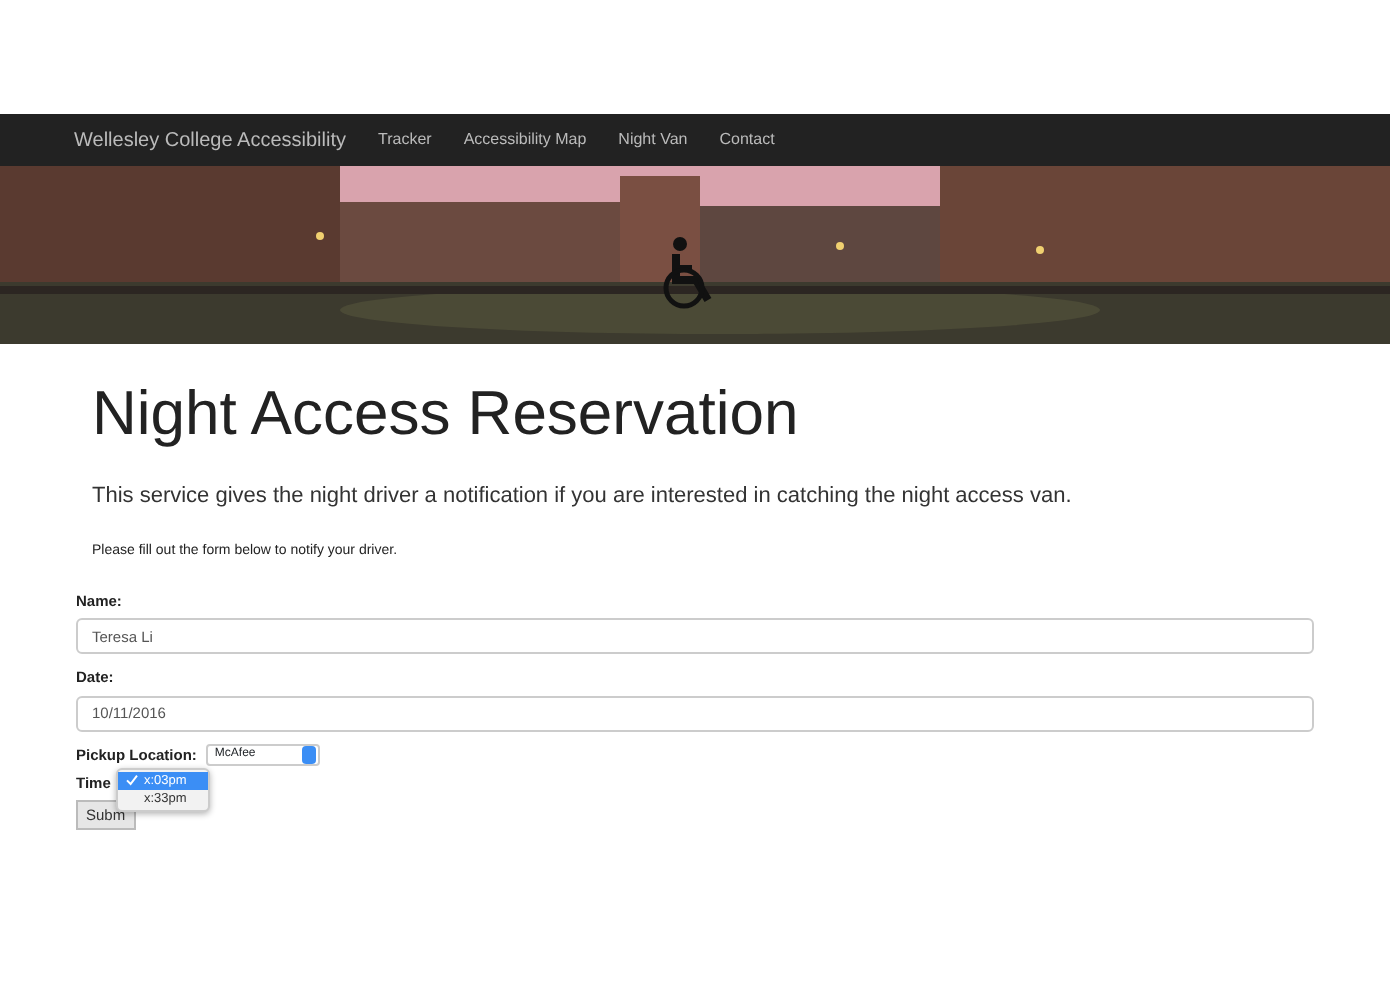 This screenshot has width=1390, height=988. Describe the element at coordinates (404, 140) in the screenshot. I see `nav-link: Tracker` at that location.